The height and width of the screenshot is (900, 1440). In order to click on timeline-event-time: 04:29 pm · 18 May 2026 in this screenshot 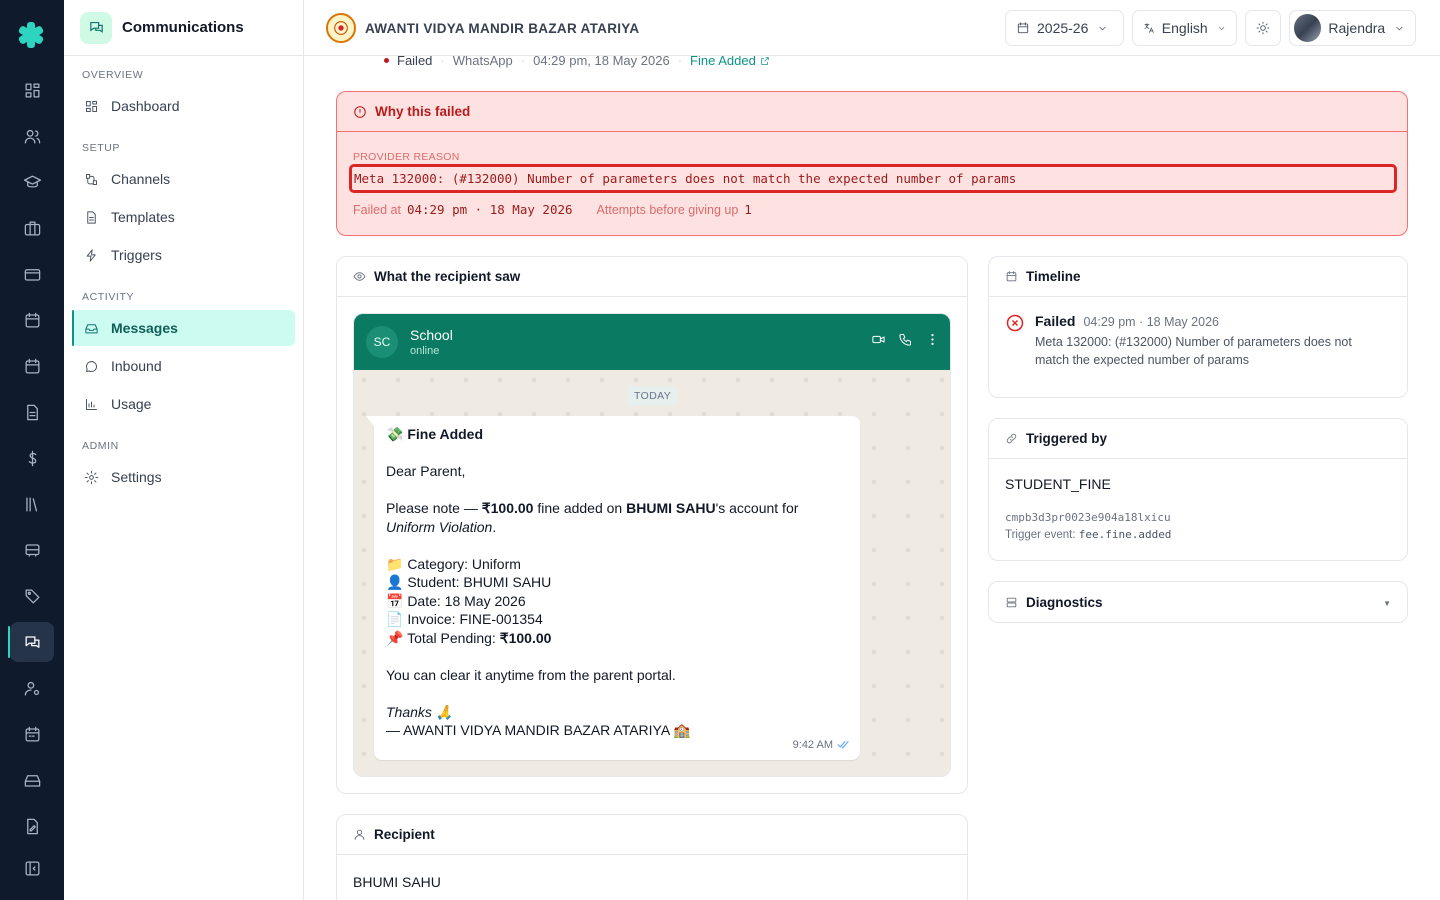, I will do `click(1151, 322)`.